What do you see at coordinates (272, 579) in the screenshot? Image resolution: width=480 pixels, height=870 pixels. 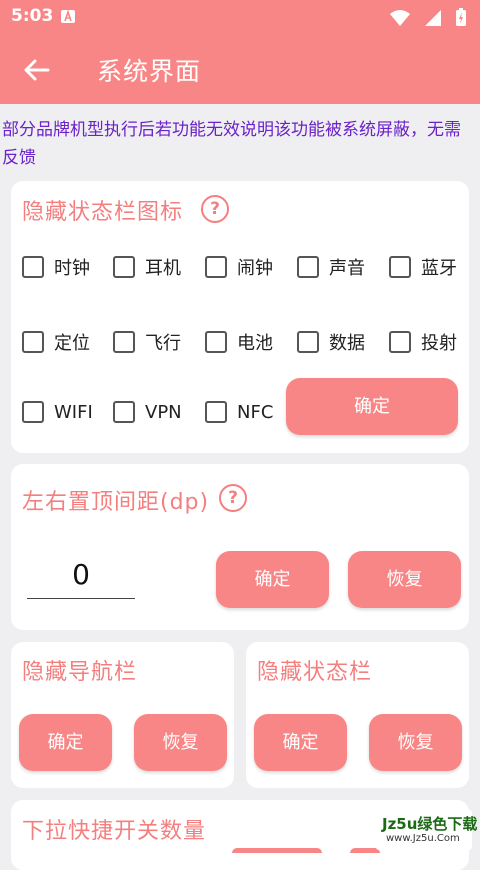 I see `margin-confirm-button: 确定` at bounding box center [272, 579].